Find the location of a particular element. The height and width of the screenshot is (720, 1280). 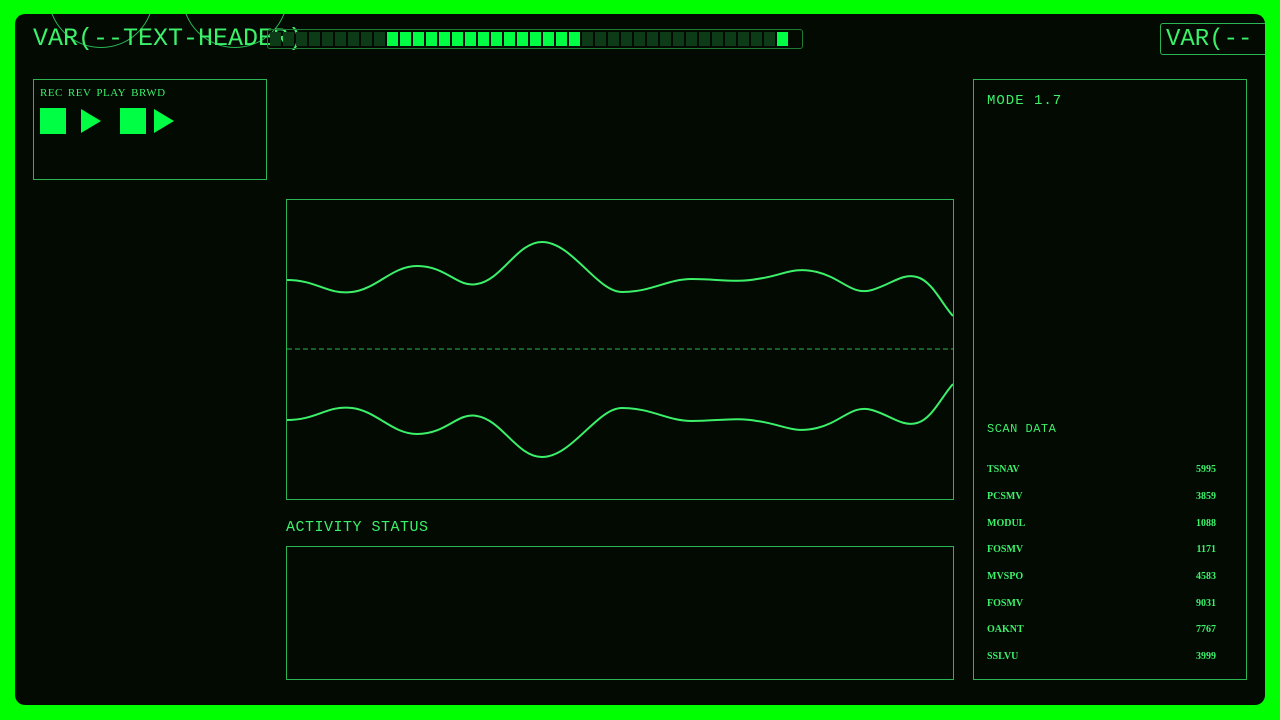

scan-value: 5995 is located at coordinates (1206, 469).